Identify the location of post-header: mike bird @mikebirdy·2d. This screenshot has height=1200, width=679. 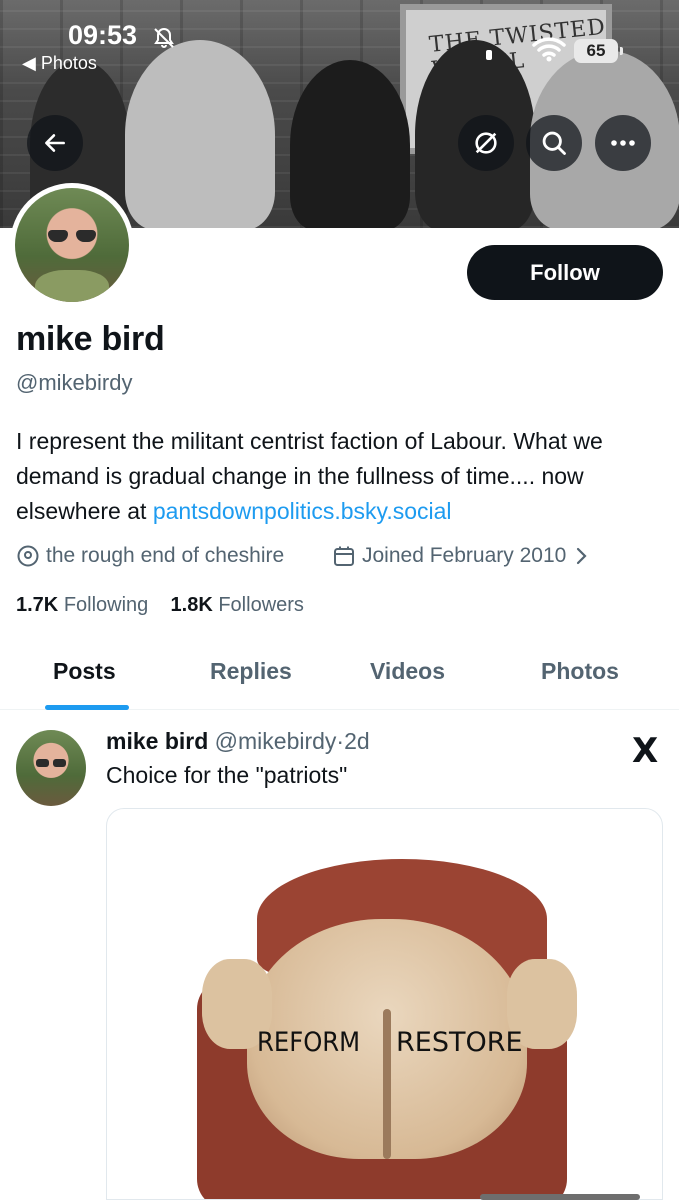
(238, 741).